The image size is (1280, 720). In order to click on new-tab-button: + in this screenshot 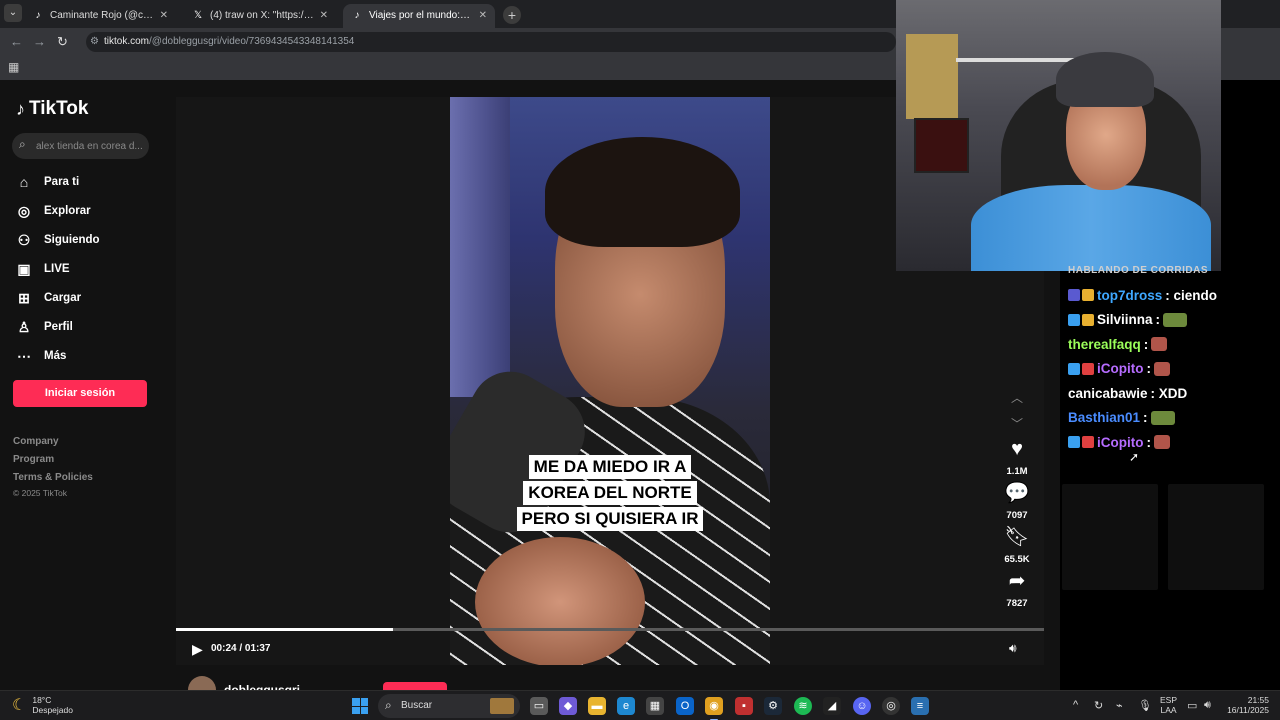, I will do `click(512, 15)`.